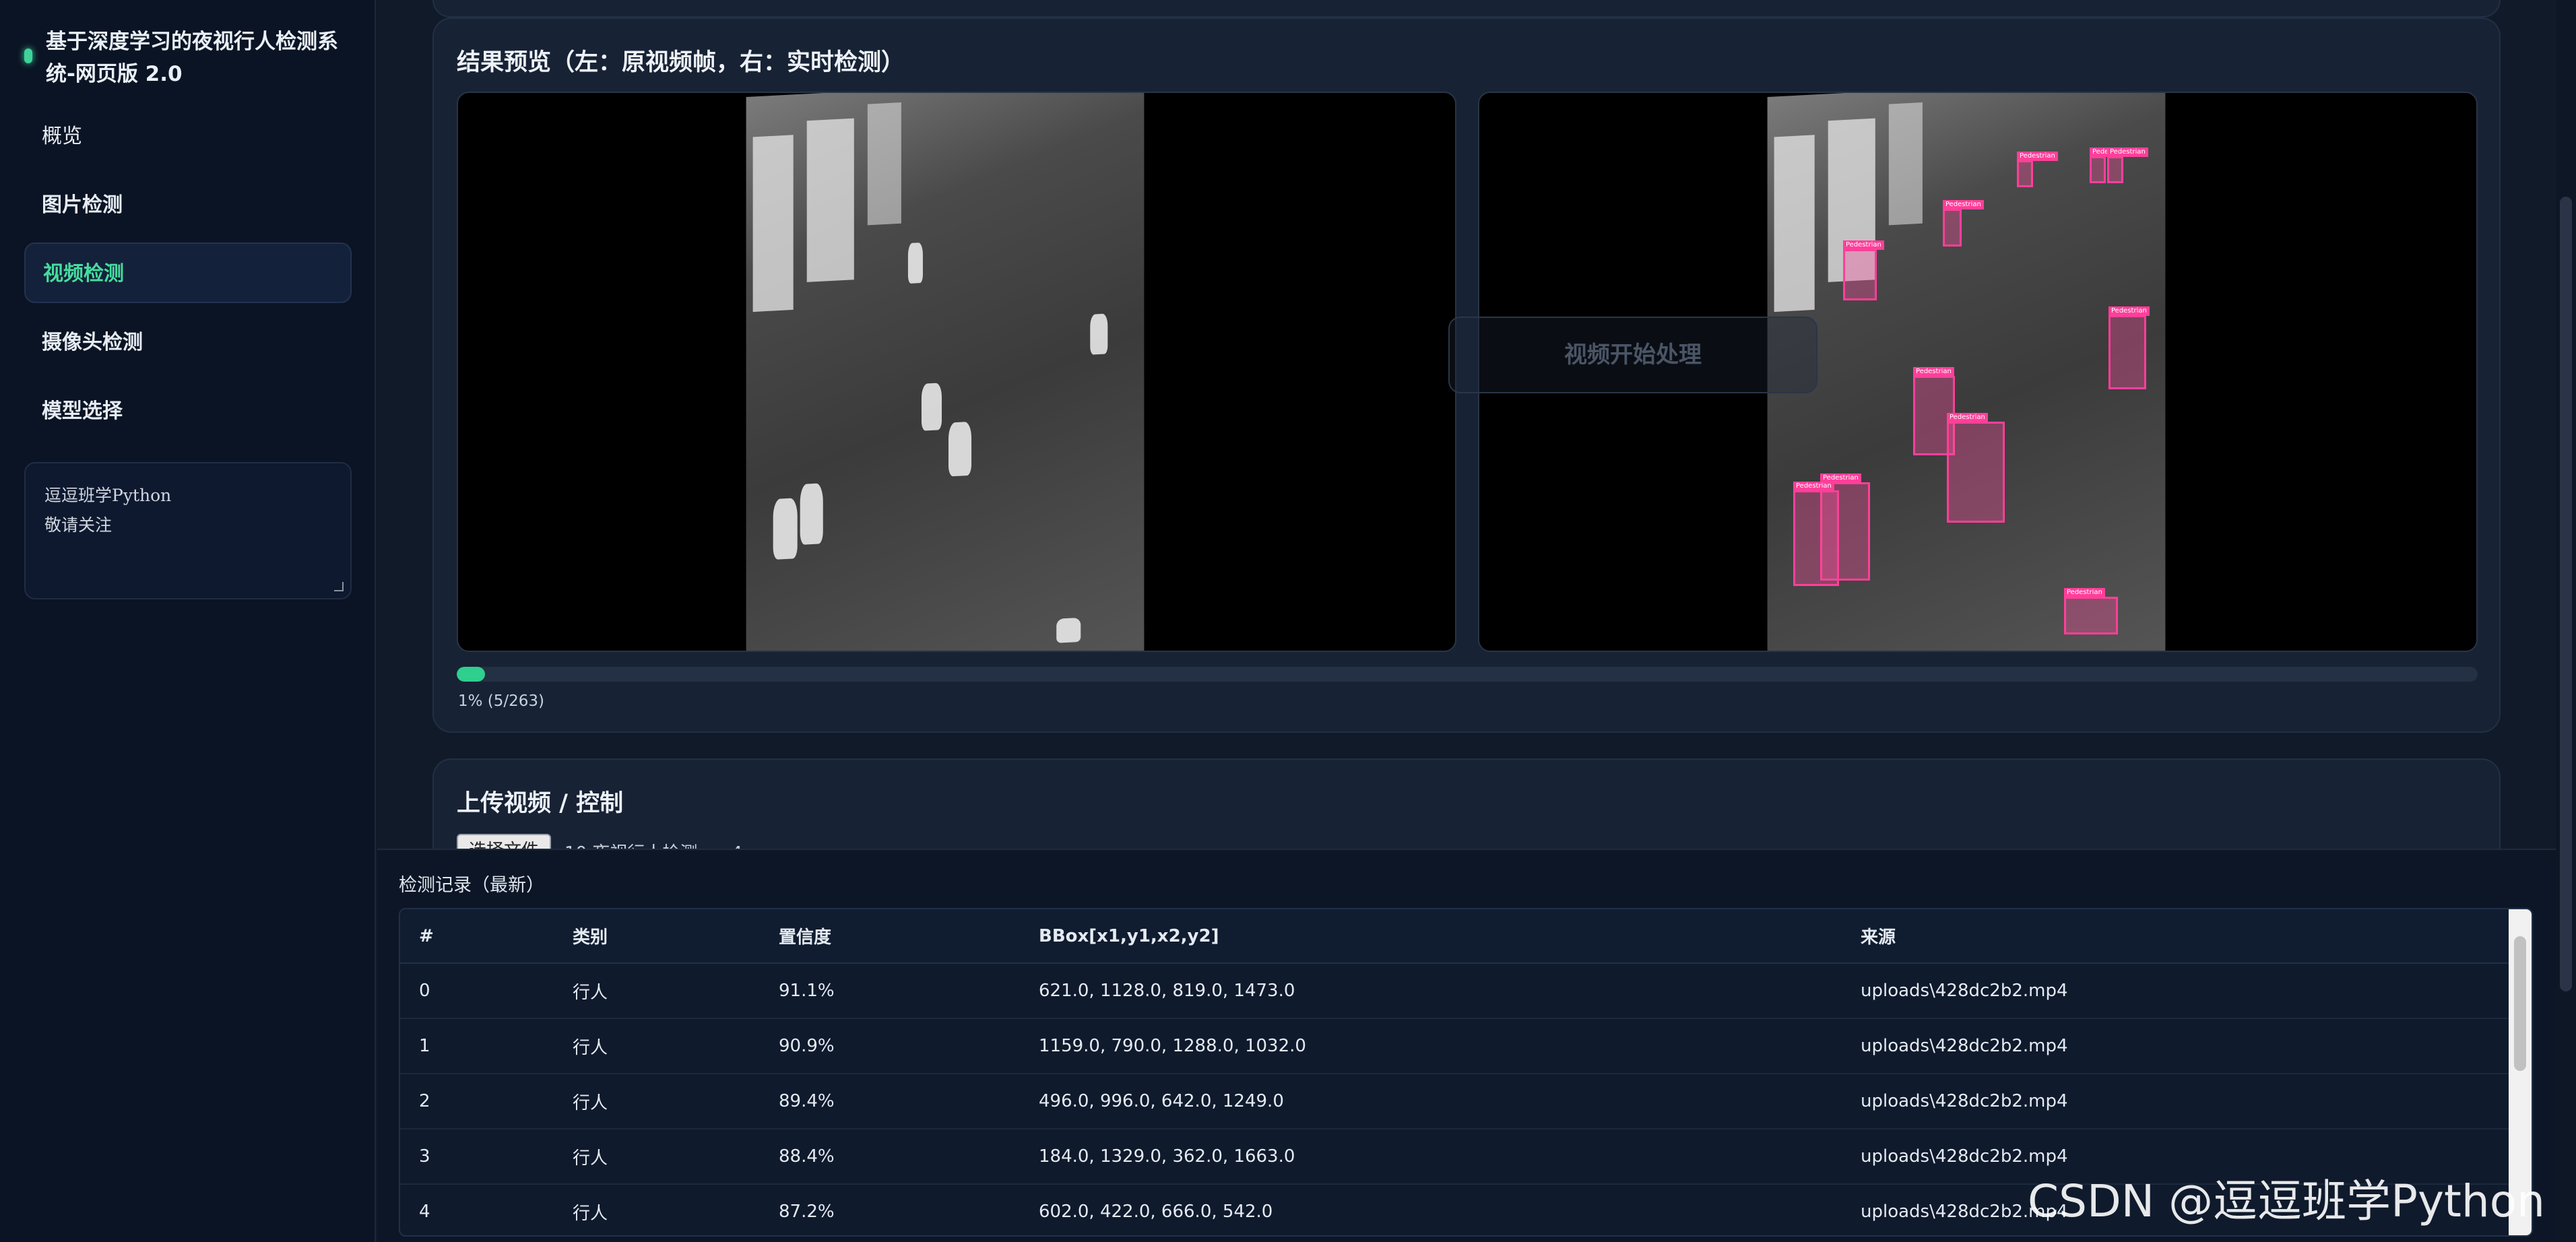 This screenshot has width=2576, height=1242. Describe the element at coordinates (540, 803) in the screenshot. I see `upload-title: 上传视频 / 控制` at that location.